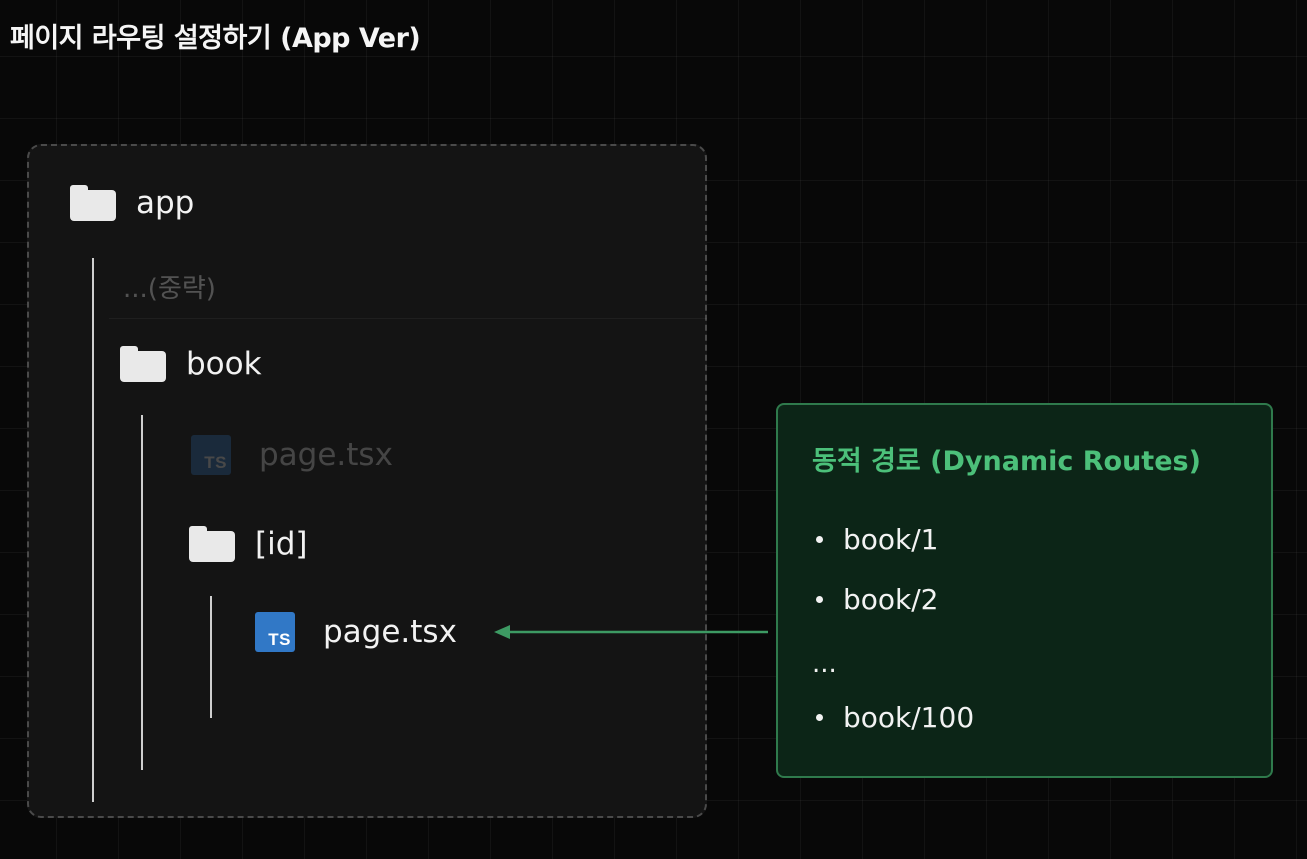 The height and width of the screenshot is (859, 1307). I want to click on route-item: book/1, so click(877, 539).